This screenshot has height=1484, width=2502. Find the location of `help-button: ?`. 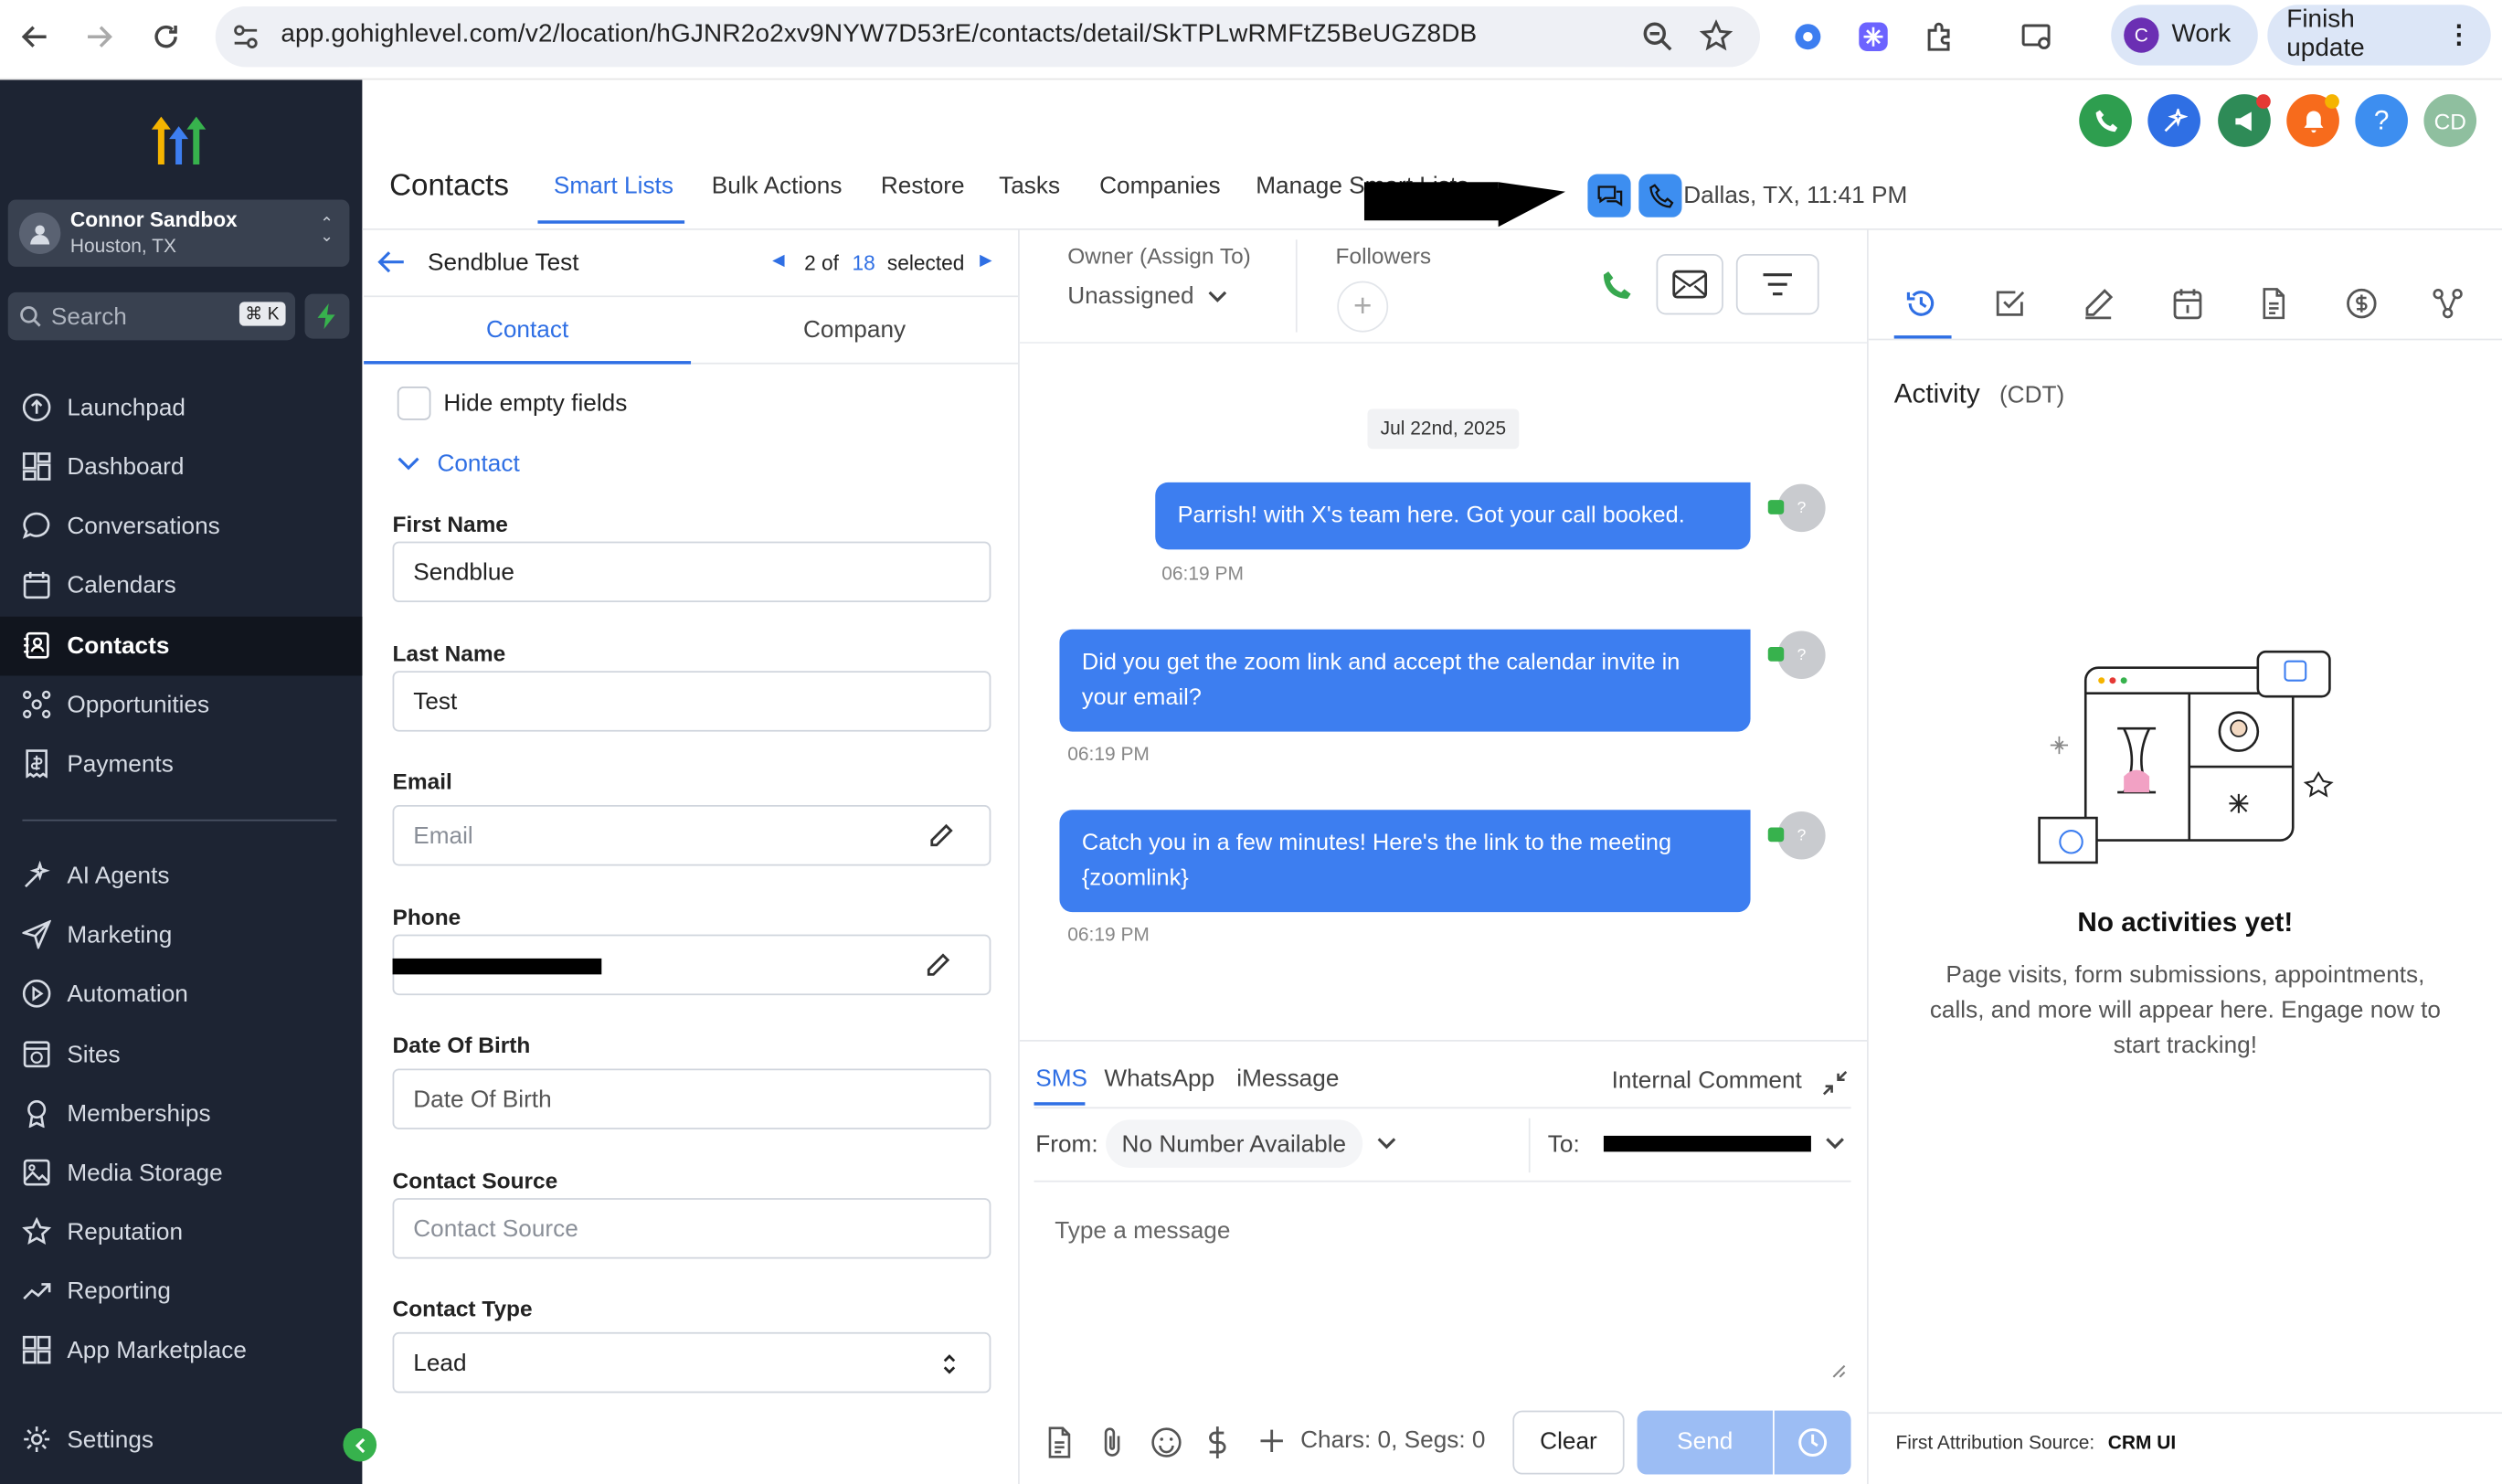

help-button: ? is located at coordinates (2381, 120).